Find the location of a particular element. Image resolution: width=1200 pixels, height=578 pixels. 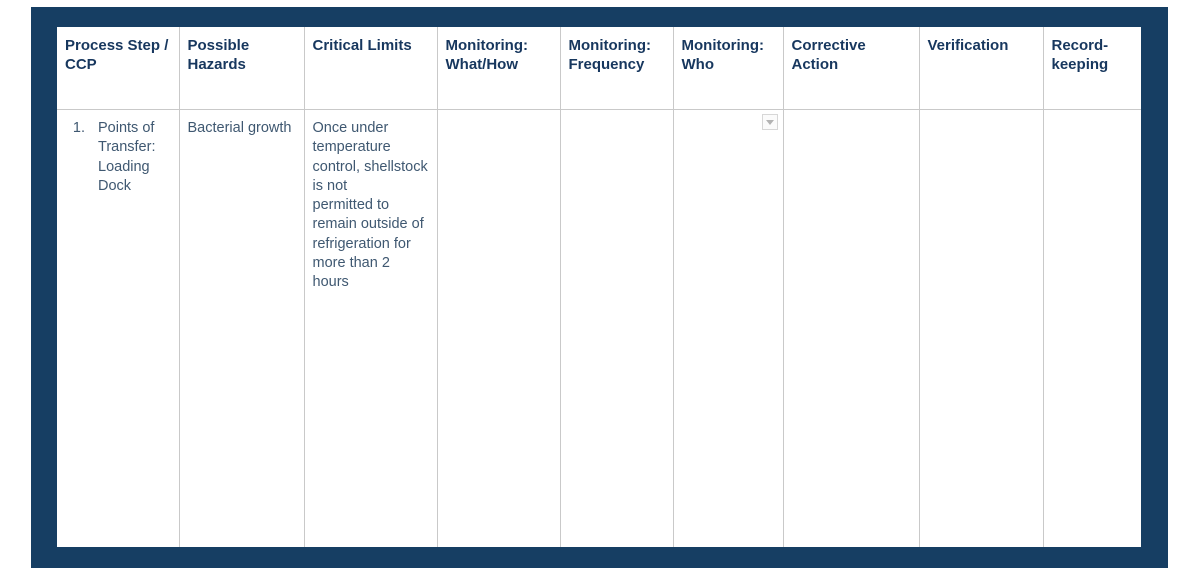

column-header-monitoring-who: Monitoring: Who is located at coordinates (728, 68).